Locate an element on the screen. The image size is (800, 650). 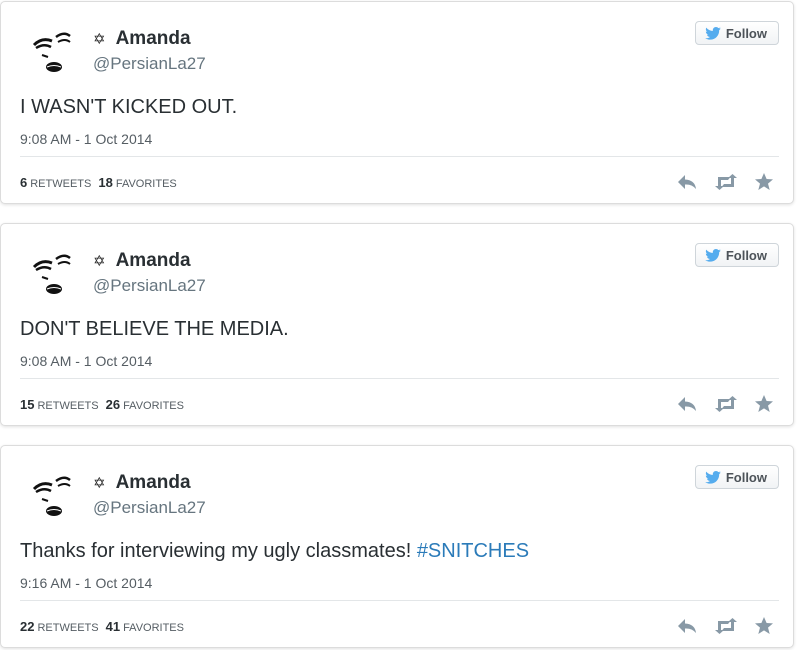
retweet-count: 6 is located at coordinates (23, 182).